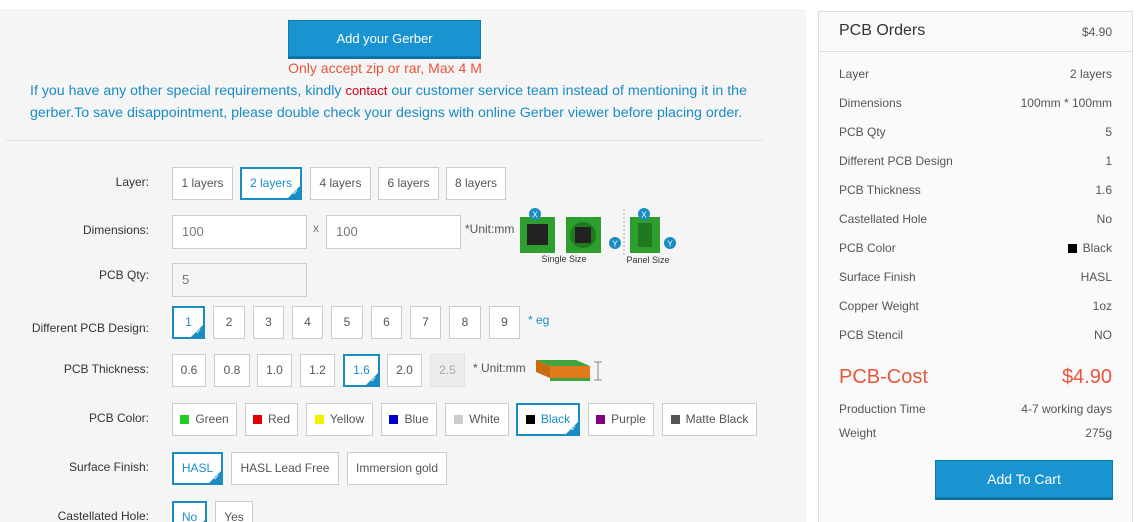  Describe the element at coordinates (386, 322) in the screenshot. I see `design-option-6: 6` at that location.